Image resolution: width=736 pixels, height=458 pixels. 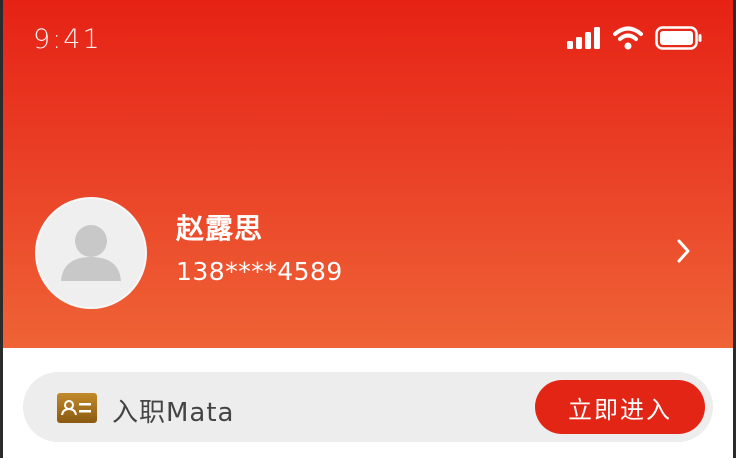 I want to click on user-phone: 138****4589, so click(x=259, y=271).